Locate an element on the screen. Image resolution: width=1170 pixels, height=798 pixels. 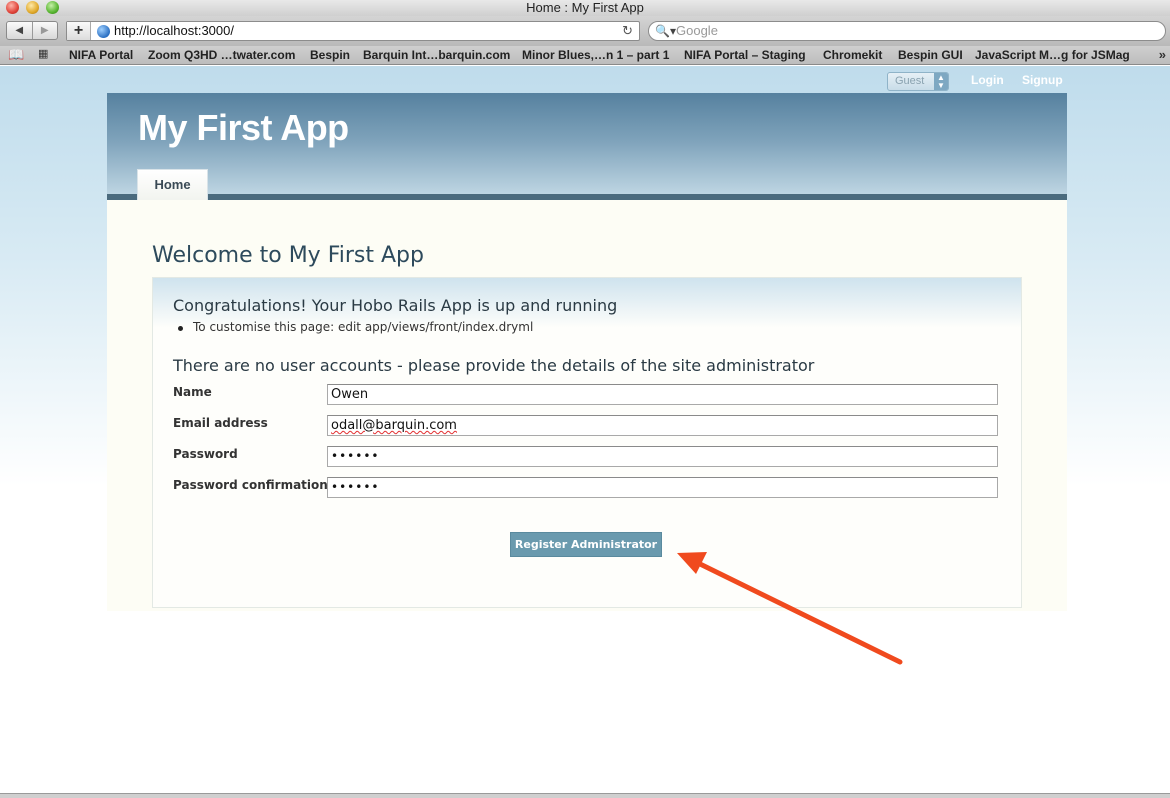
password-confirmation-label: Password confirmation is located at coordinates (250, 485).